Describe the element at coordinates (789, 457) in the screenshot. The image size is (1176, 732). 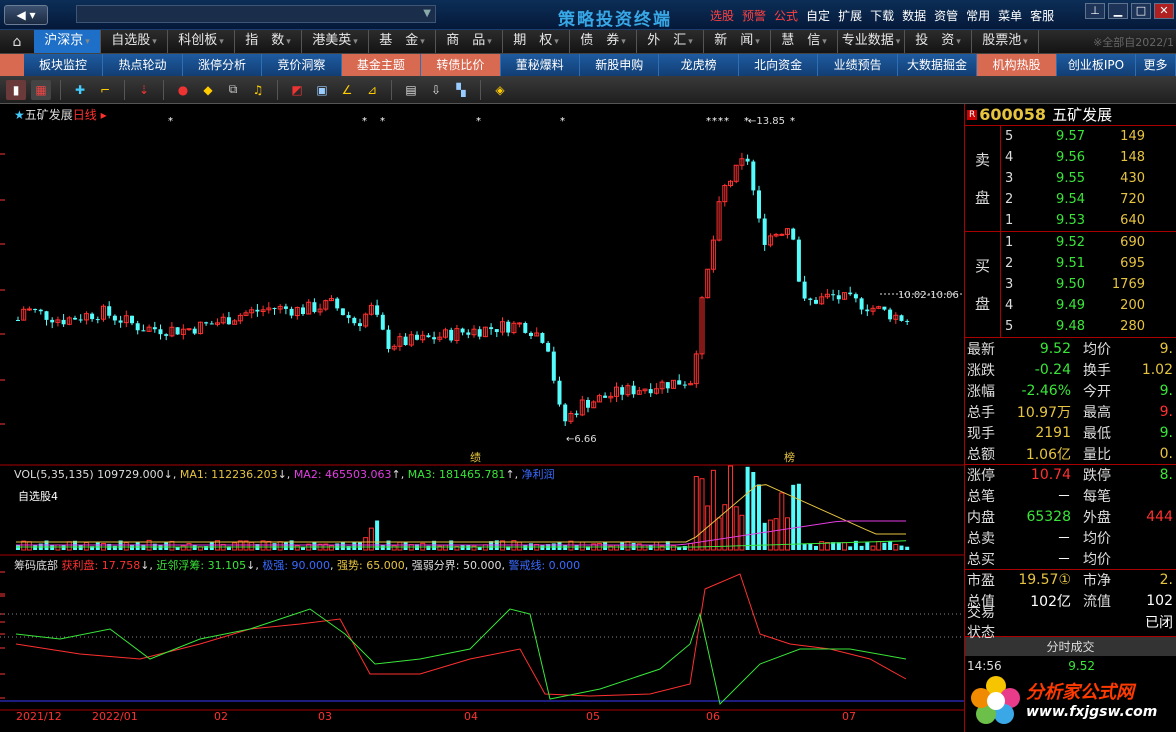
I see `event-marker-billboard: 榜` at that location.